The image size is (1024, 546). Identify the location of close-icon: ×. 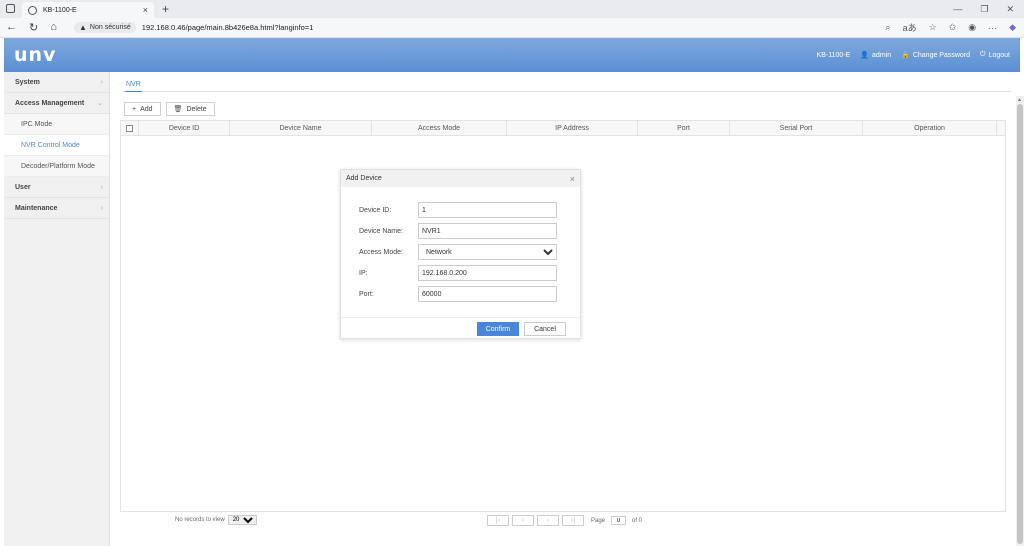
(572, 179).